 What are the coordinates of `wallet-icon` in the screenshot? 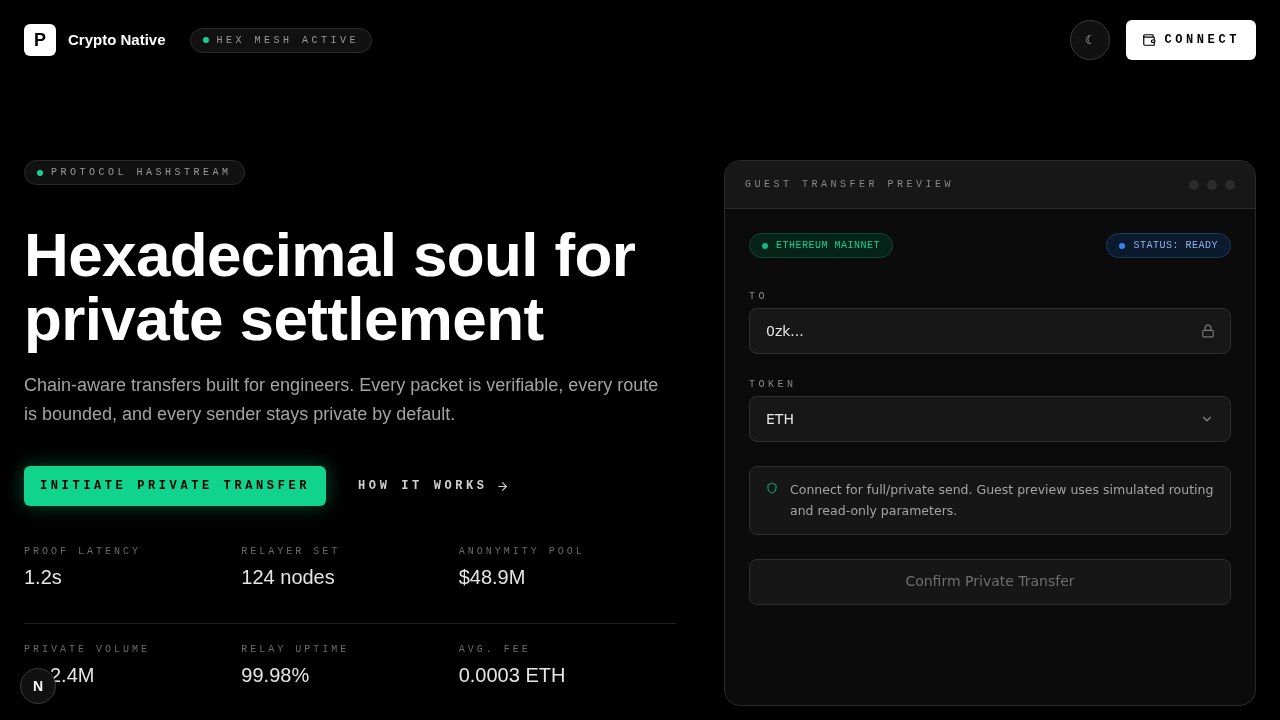 It's located at (1149, 40).